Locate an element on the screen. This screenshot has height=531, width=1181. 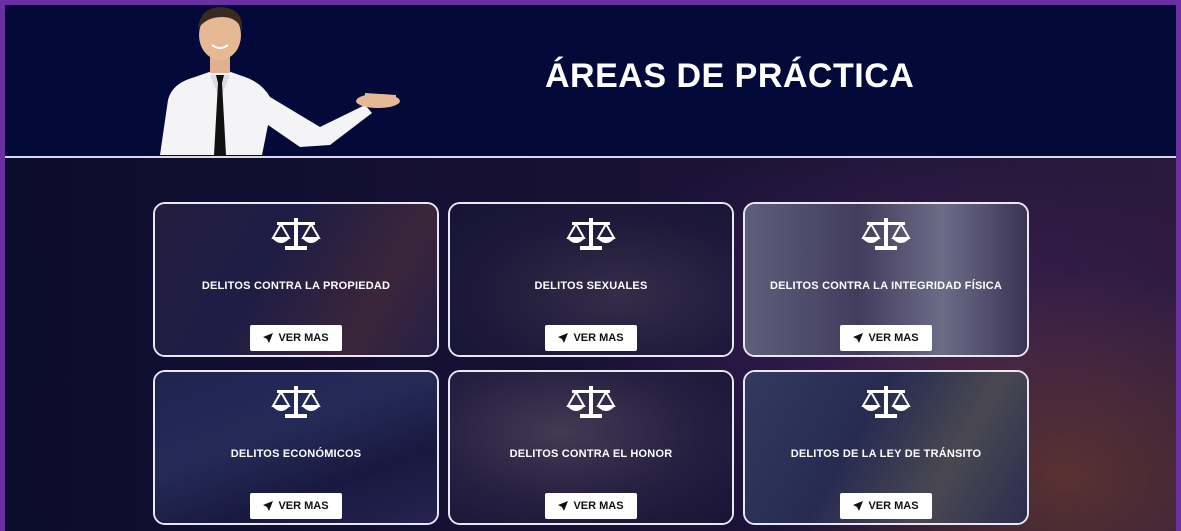
practice-area-card: DELITOS DE LA LEY DE TRÁNSITO VER MAS is located at coordinates (886, 447).